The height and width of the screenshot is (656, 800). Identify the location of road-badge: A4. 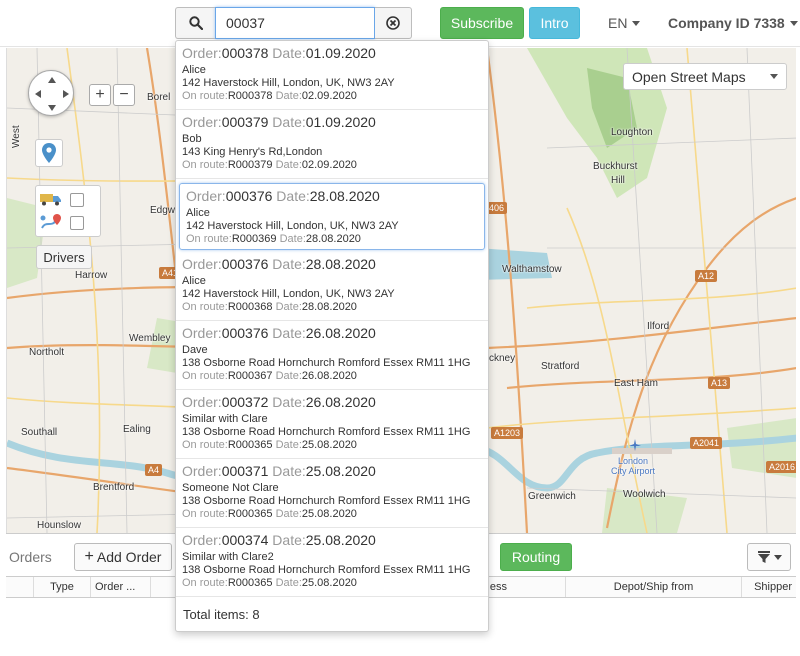
(154, 470).